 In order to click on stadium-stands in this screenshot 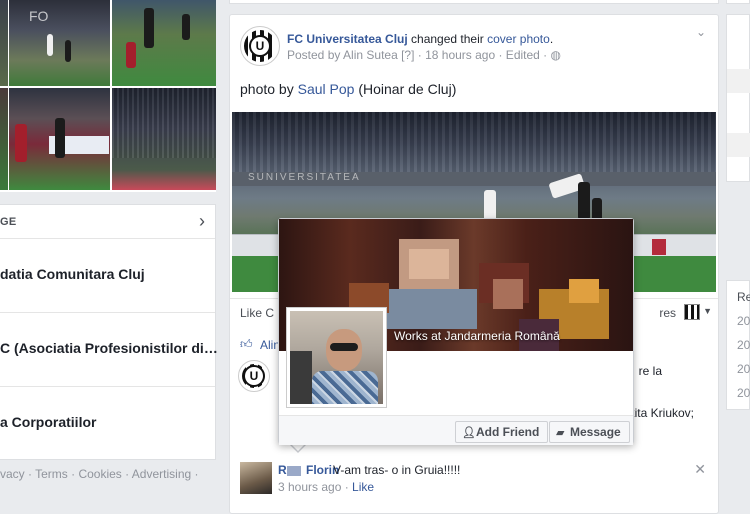, I will do `click(164, 123)`.